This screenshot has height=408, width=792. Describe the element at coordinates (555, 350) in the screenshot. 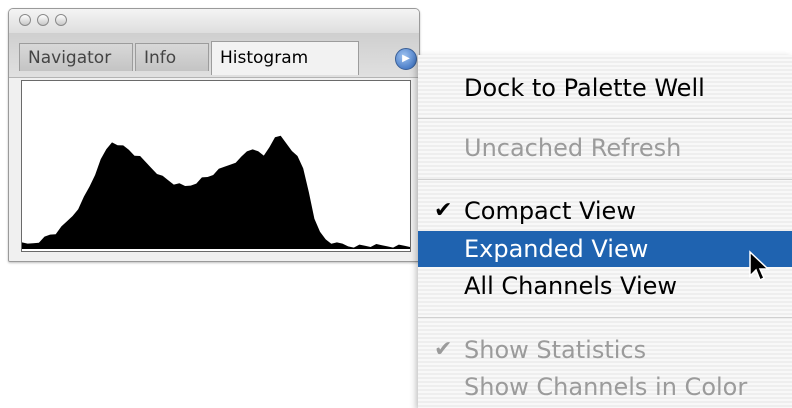

I see `menu-item-label: Show Statistics` at that location.